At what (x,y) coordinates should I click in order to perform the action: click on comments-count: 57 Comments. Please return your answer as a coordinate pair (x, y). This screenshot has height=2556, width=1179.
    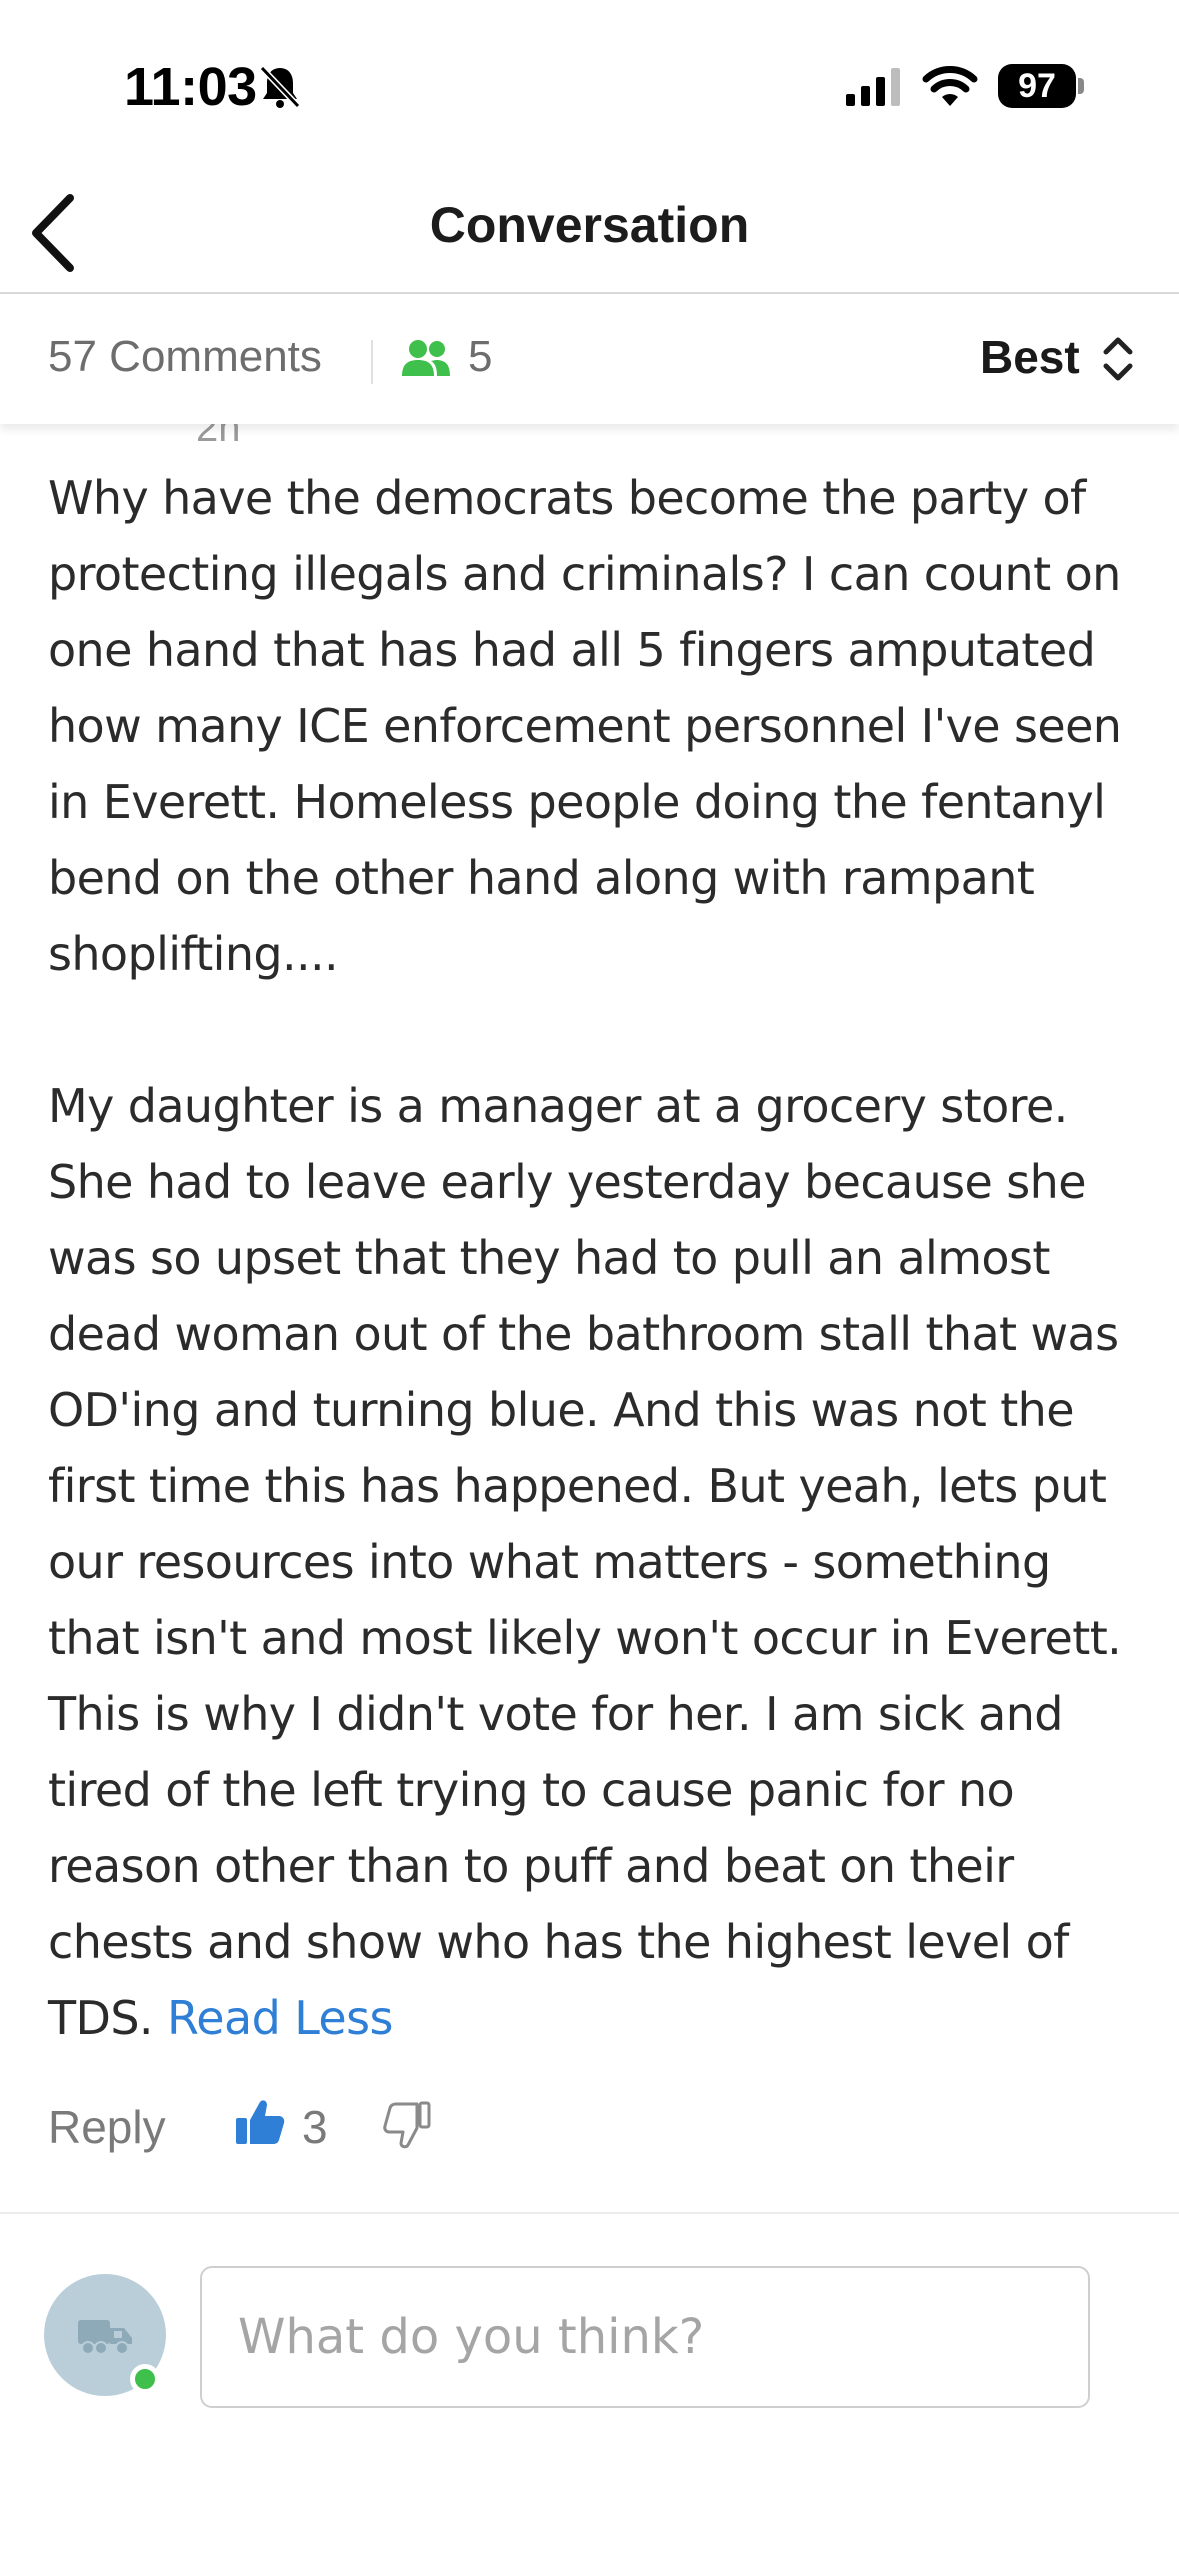
    Looking at the image, I should click on (185, 356).